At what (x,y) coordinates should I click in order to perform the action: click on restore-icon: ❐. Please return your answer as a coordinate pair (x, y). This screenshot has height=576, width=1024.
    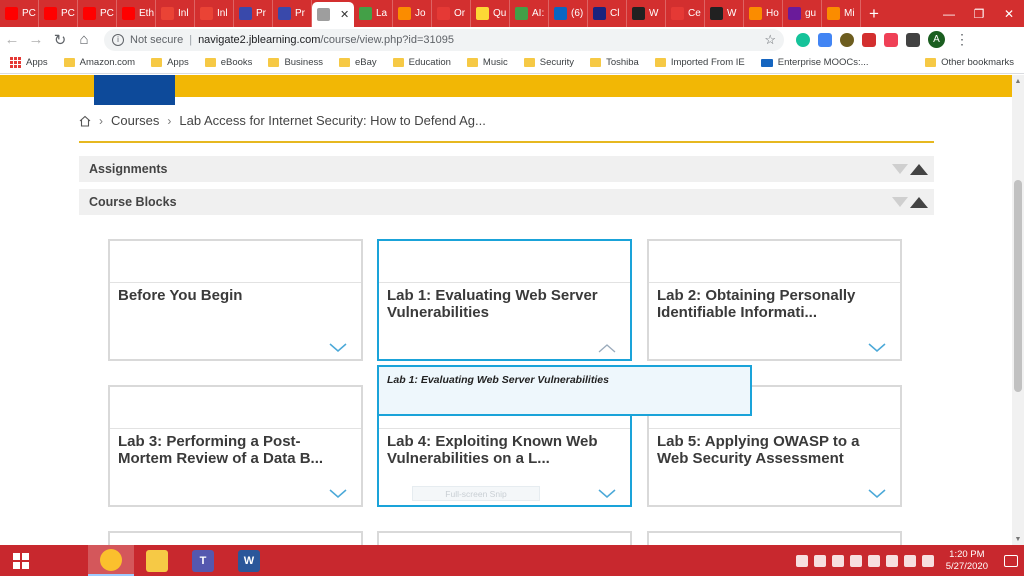
    Looking at the image, I should click on (979, 13).